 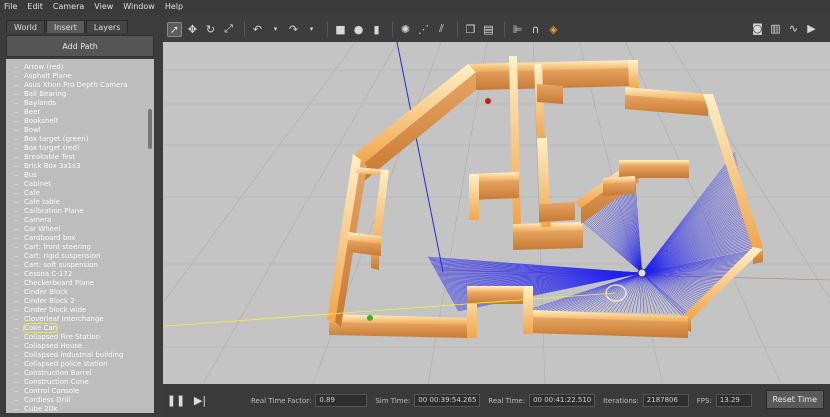 I want to click on list-item: Cinder Block 2, so click(x=84, y=301).